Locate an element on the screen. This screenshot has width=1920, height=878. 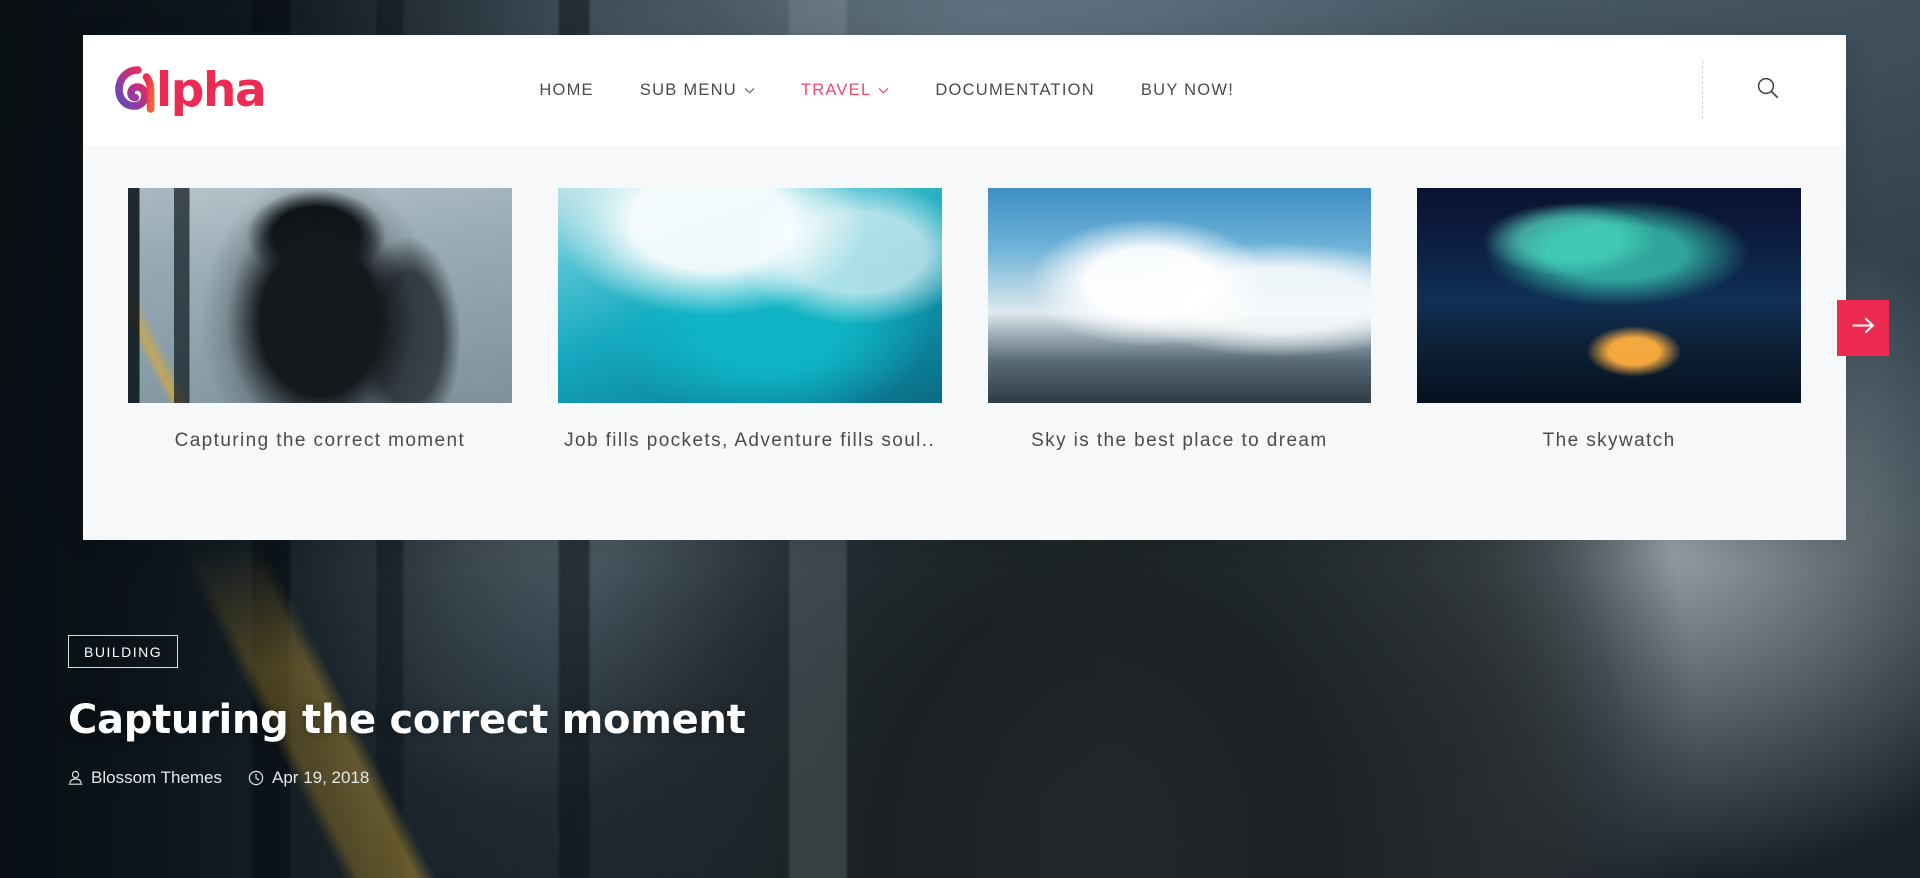
site-header: lpha HOME SUB MENU TRAVEL DOCUMENTATION is located at coordinates (964, 90).